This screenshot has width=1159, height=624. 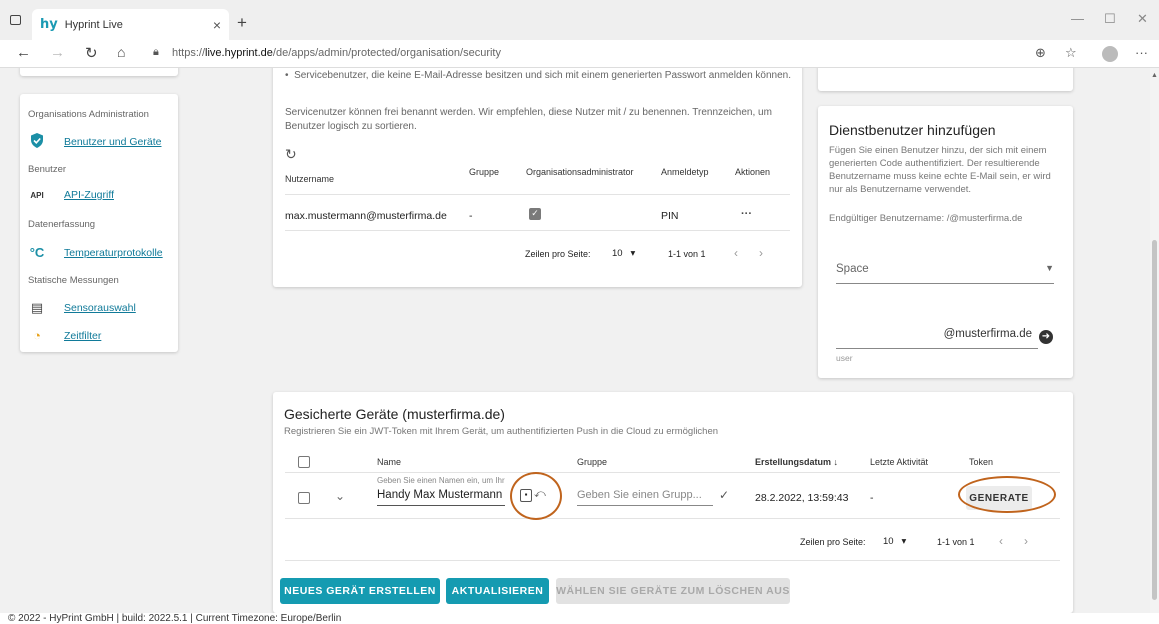 What do you see at coordinates (291, 154) in the screenshot?
I see `refresh-icon: ↻` at bounding box center [291, 154].